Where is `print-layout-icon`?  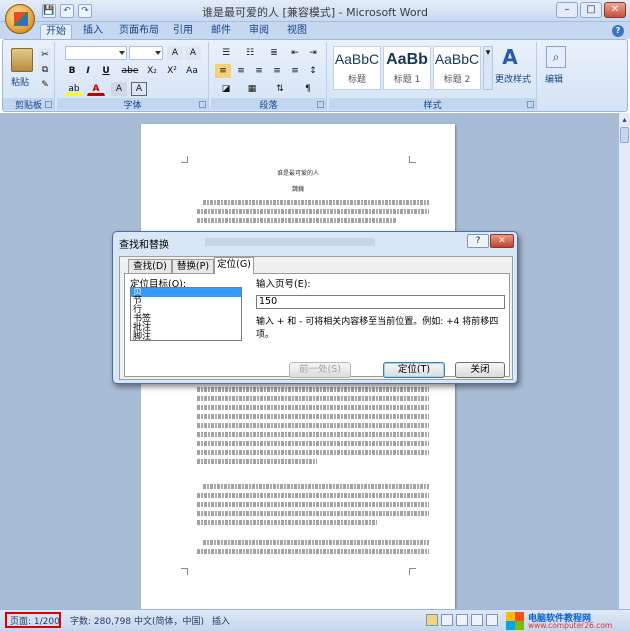
print-layout-icon is located at coordinates (432, 620).